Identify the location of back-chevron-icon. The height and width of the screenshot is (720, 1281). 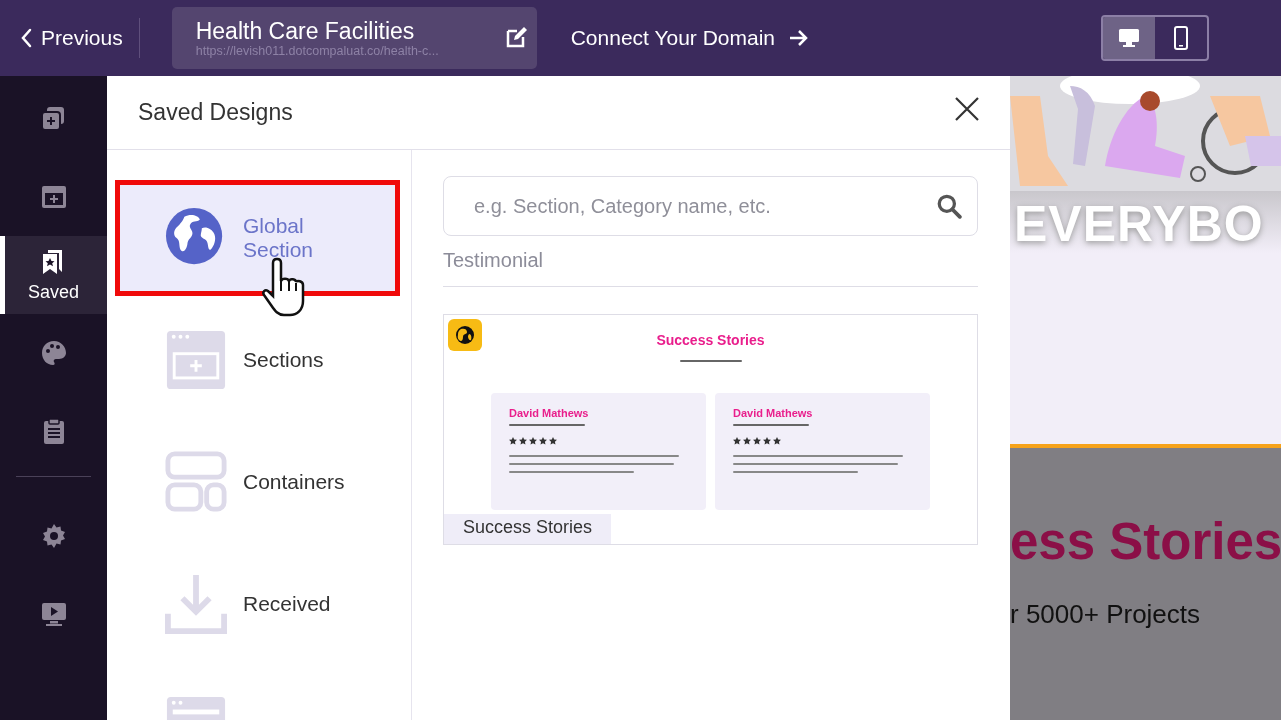
(26, 38).